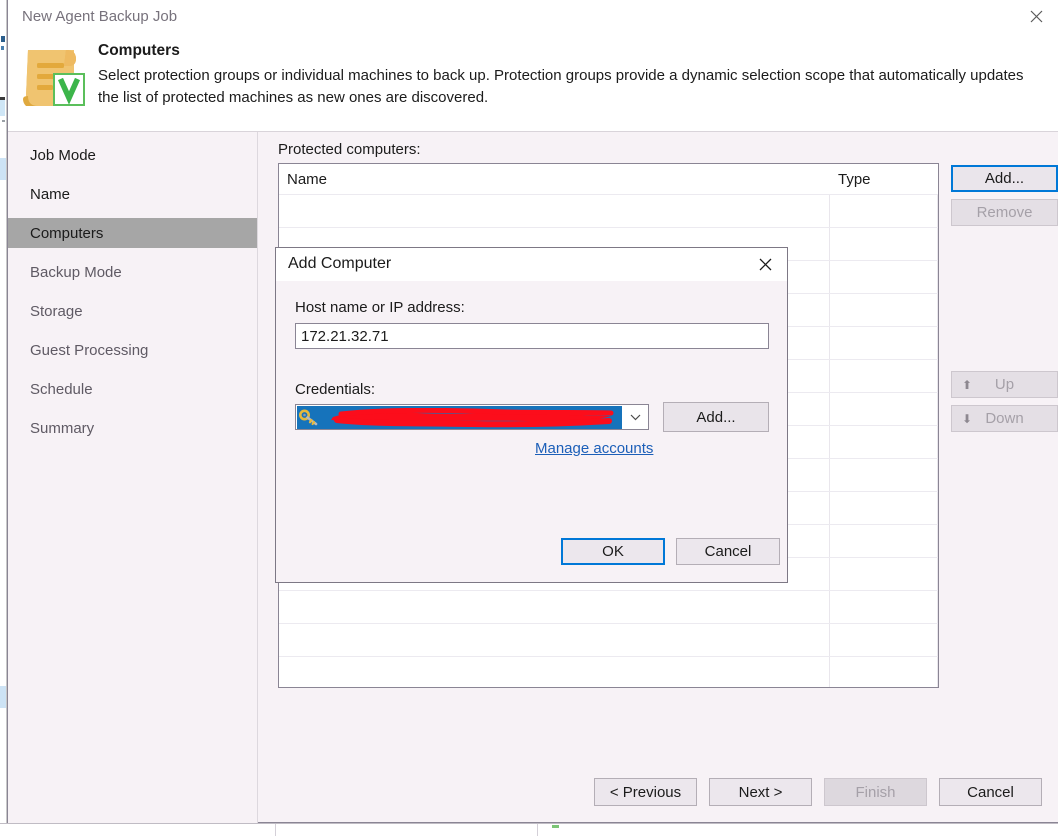  What do you see at coordinates (3, 417) in the screenshot?
I see `background-window-sliver` at bounding box center [3, 417].